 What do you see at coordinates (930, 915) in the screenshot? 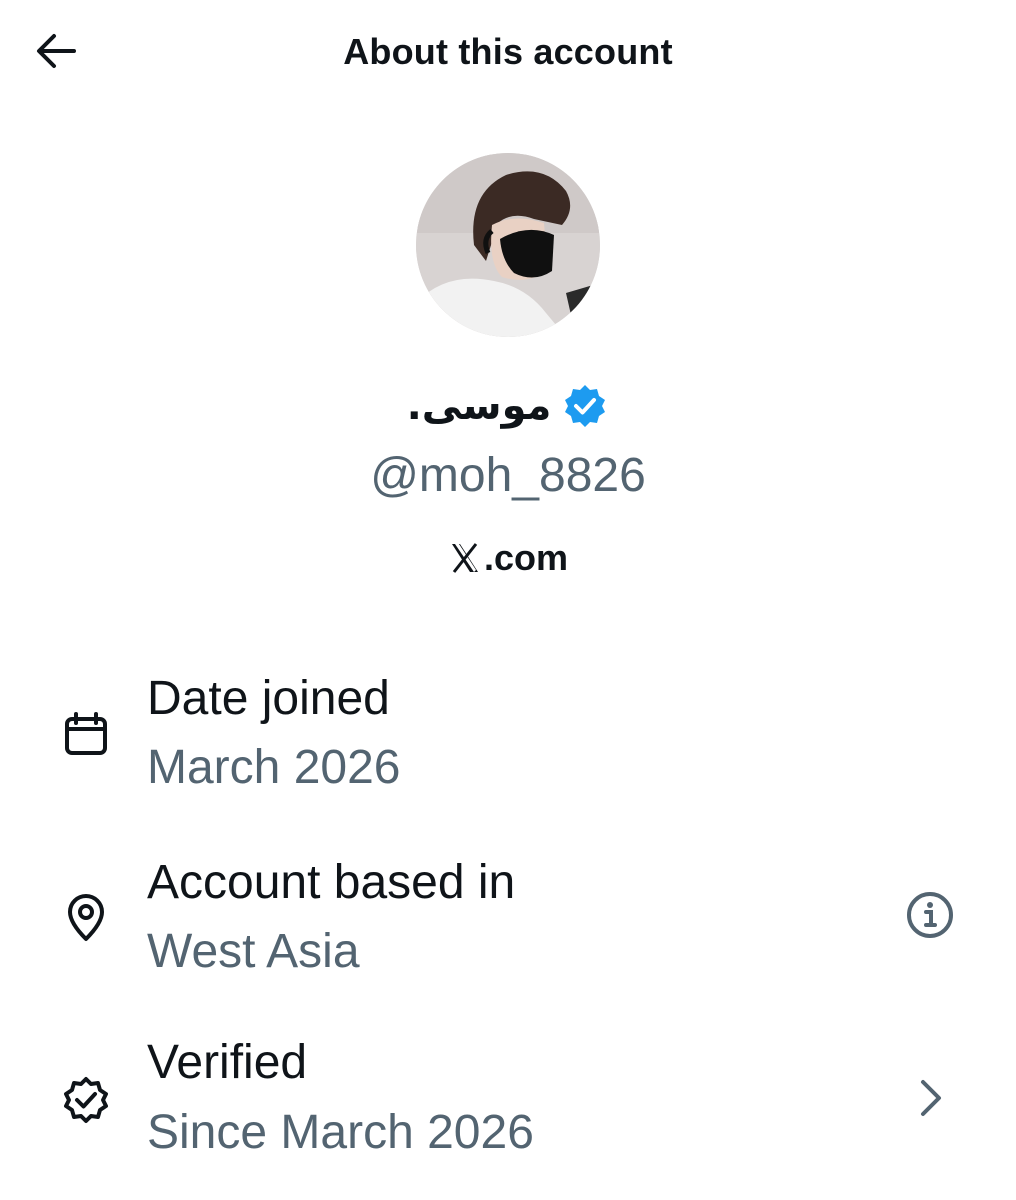
I see `info-icon` at bounding box center [930, 915].